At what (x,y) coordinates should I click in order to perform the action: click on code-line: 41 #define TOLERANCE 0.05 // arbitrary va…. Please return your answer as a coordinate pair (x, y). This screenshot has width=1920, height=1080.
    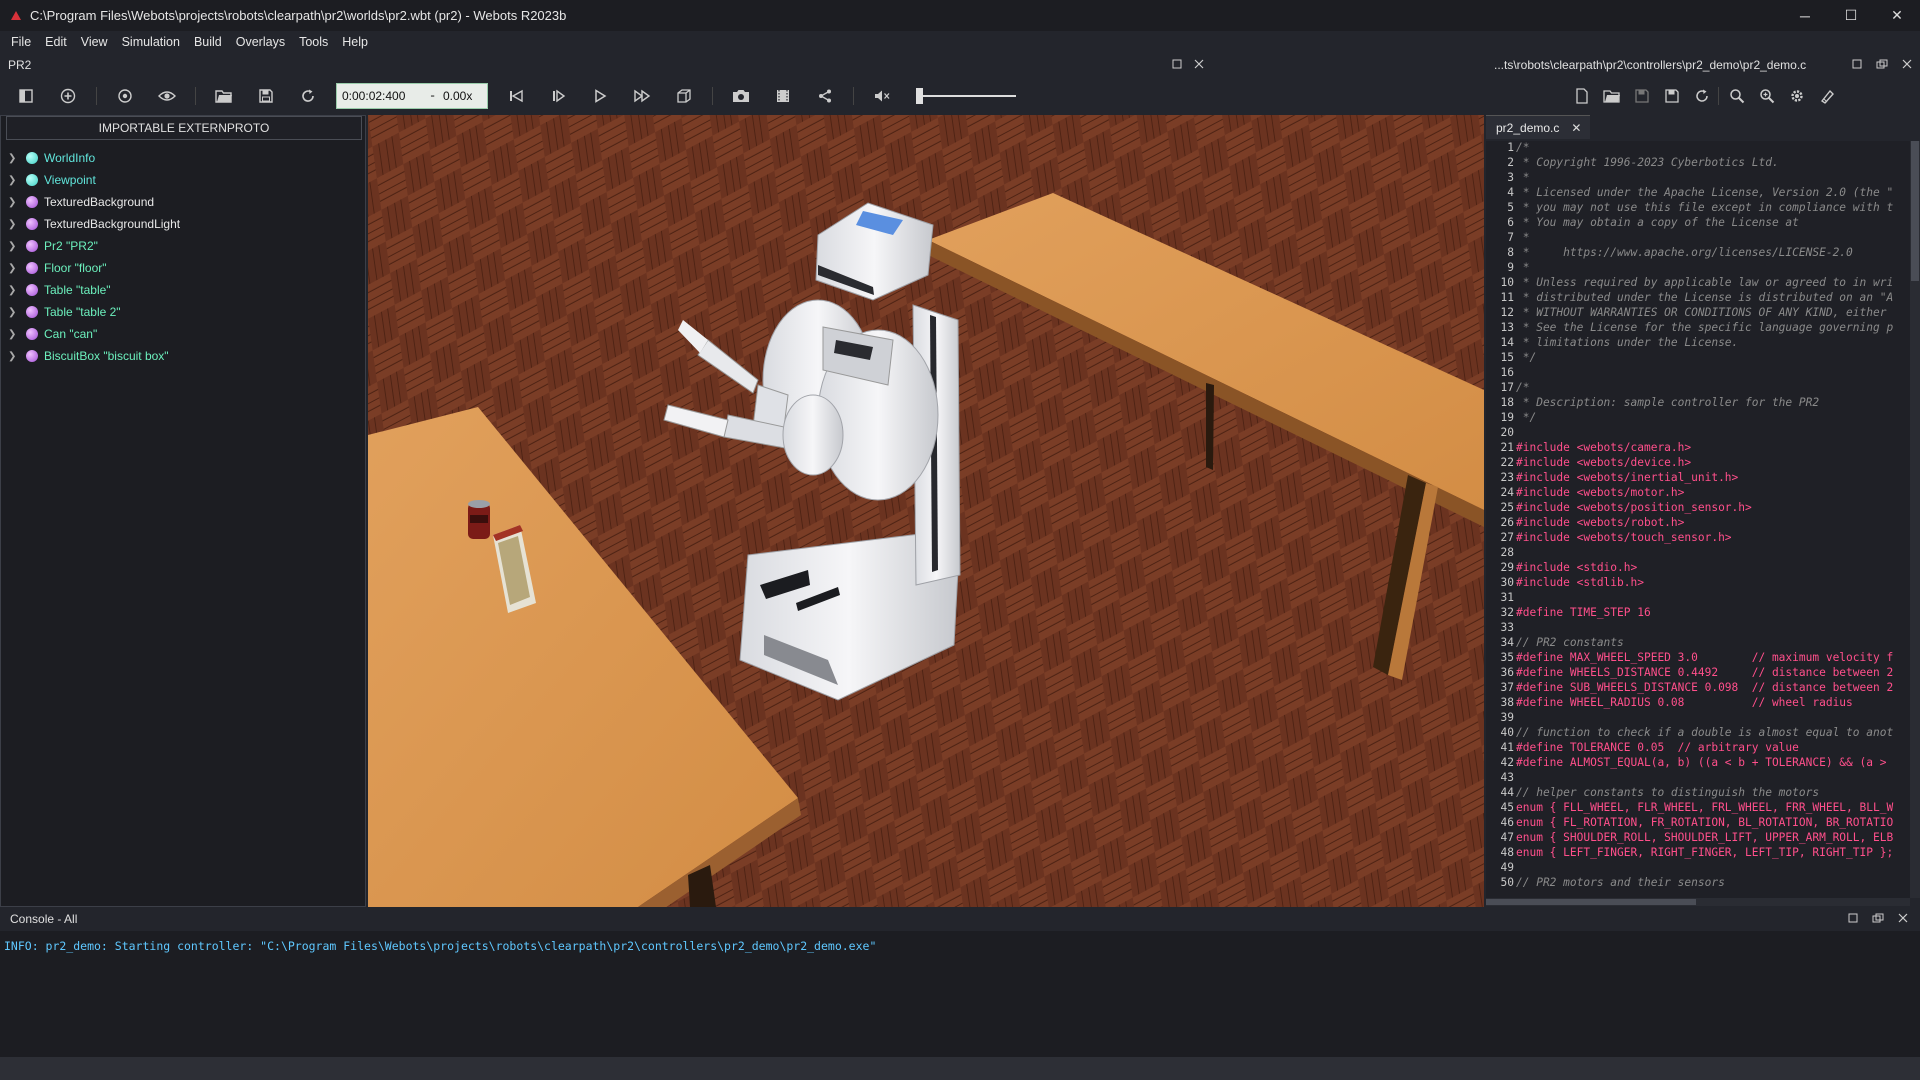
    Looking at the image, I should click on (1698, 748).